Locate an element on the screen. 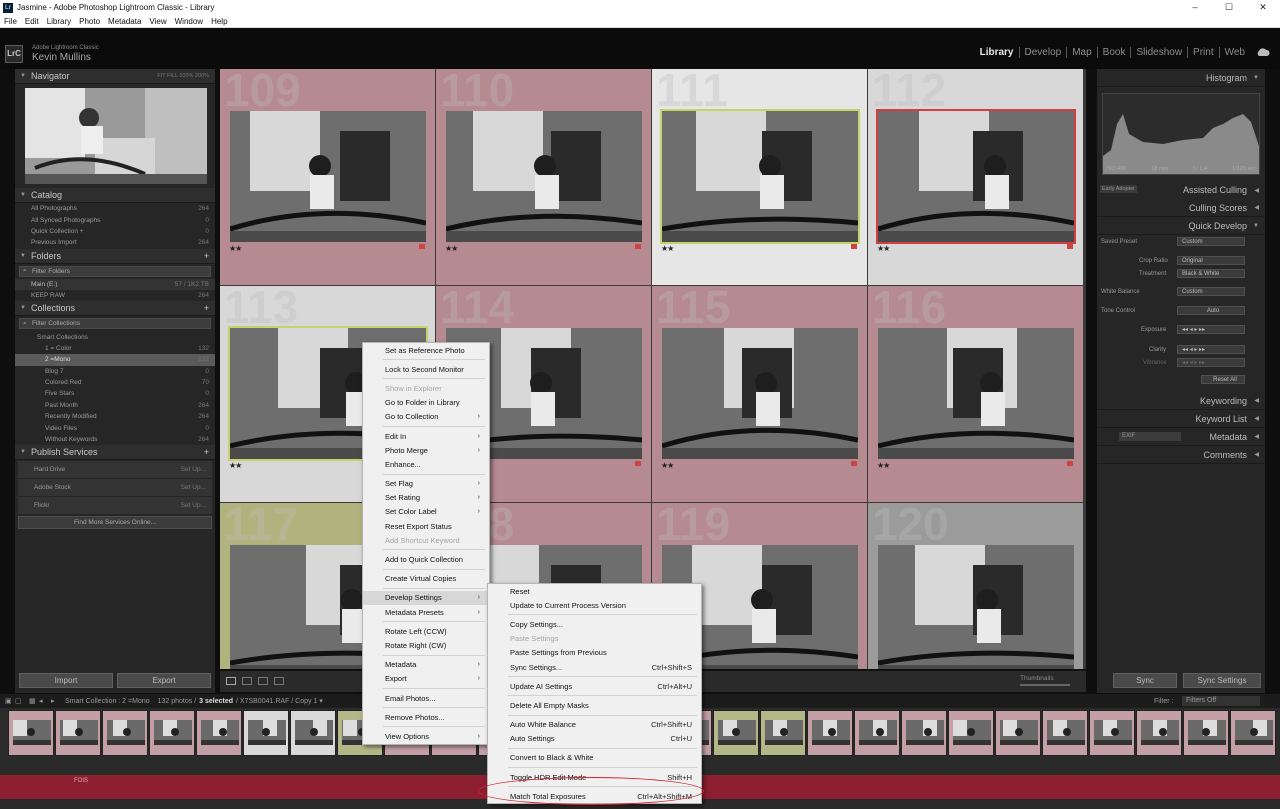  smart-collections-group: Smart Collections is located at coordinates (115, 336).